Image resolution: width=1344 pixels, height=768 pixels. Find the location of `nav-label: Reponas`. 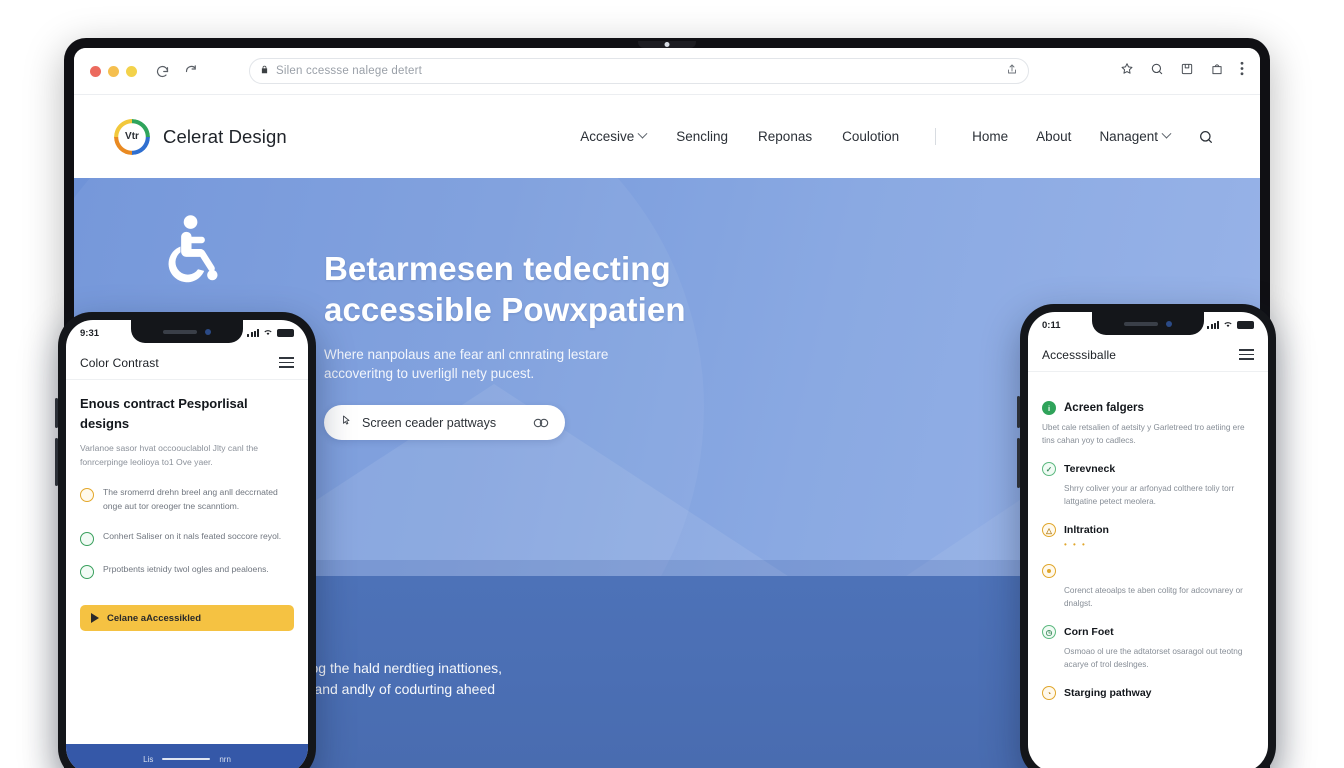

nav-label: Reponas is located at coordinates (785, 136).